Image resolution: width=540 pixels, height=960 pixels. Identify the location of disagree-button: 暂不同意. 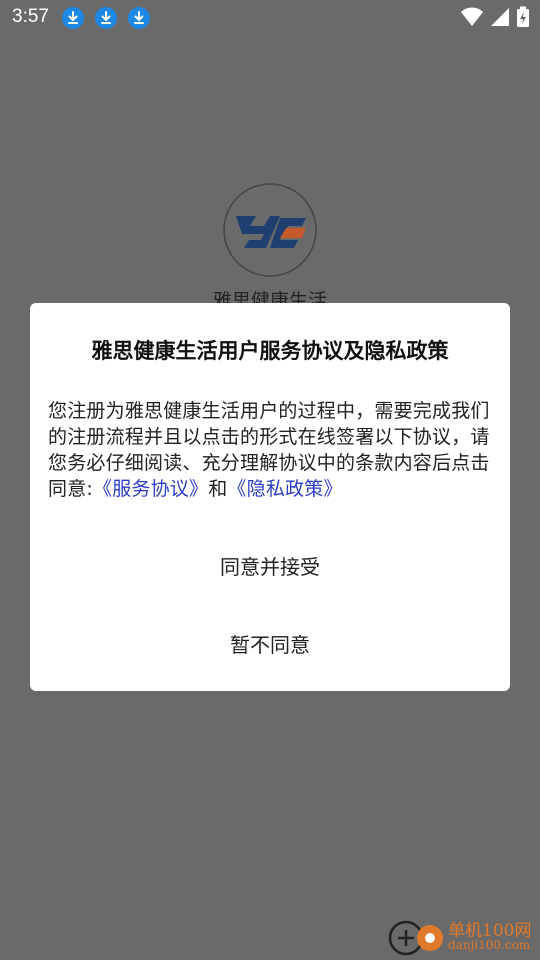
(270, 643).